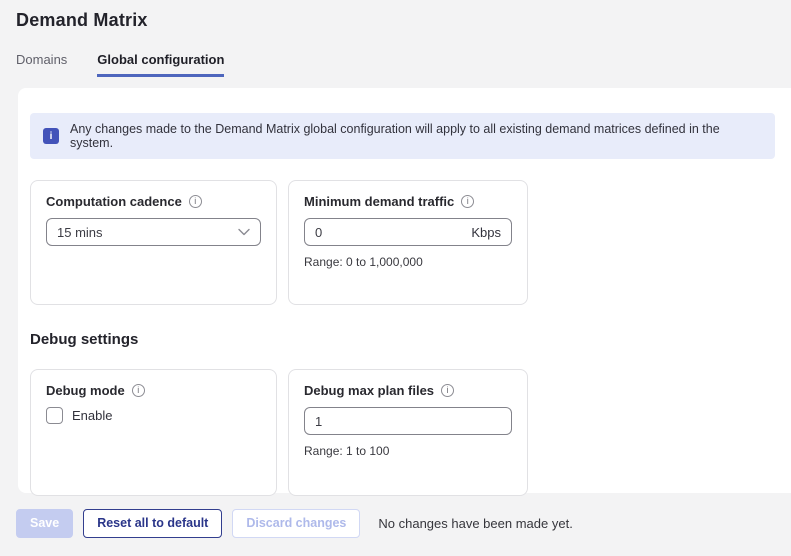 The height and width of the screenshot is (556, 791). What do you see at coordinates (153, 432) in the screenshot?
I see `debug-mode-card: Debug mode i Enable` at bounding box center [153, 432].